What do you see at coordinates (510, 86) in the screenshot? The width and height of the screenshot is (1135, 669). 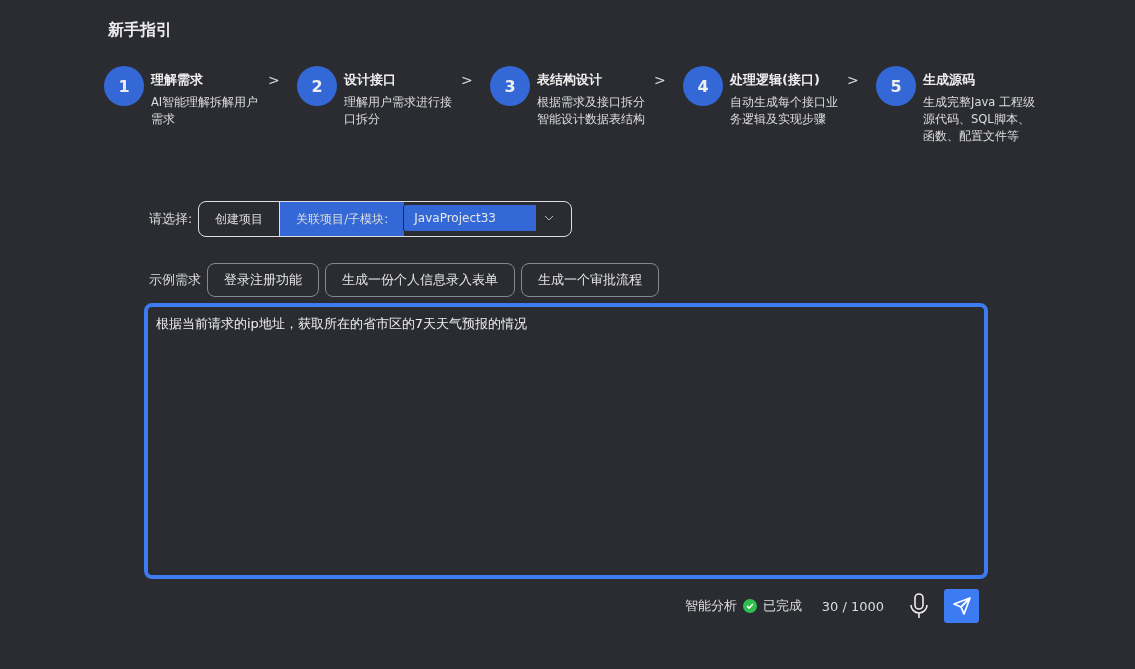 I see `step-number: 3` at bounding box center [510, 86].